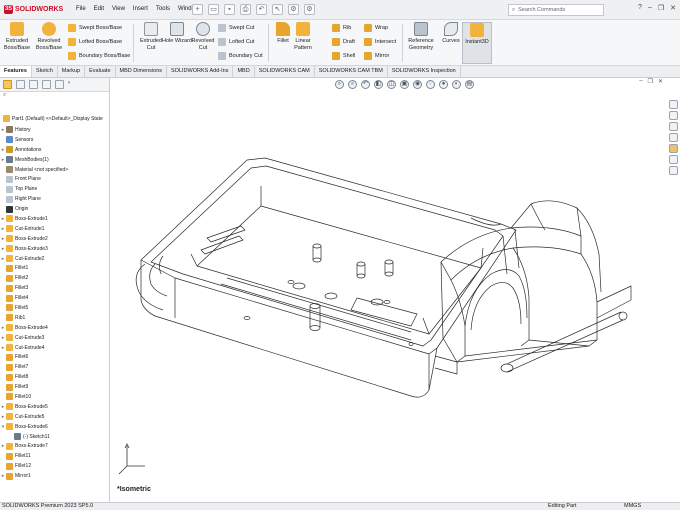  I want to click on boundary-boss-button: Boundary Boss/Base, so click(99, 56).